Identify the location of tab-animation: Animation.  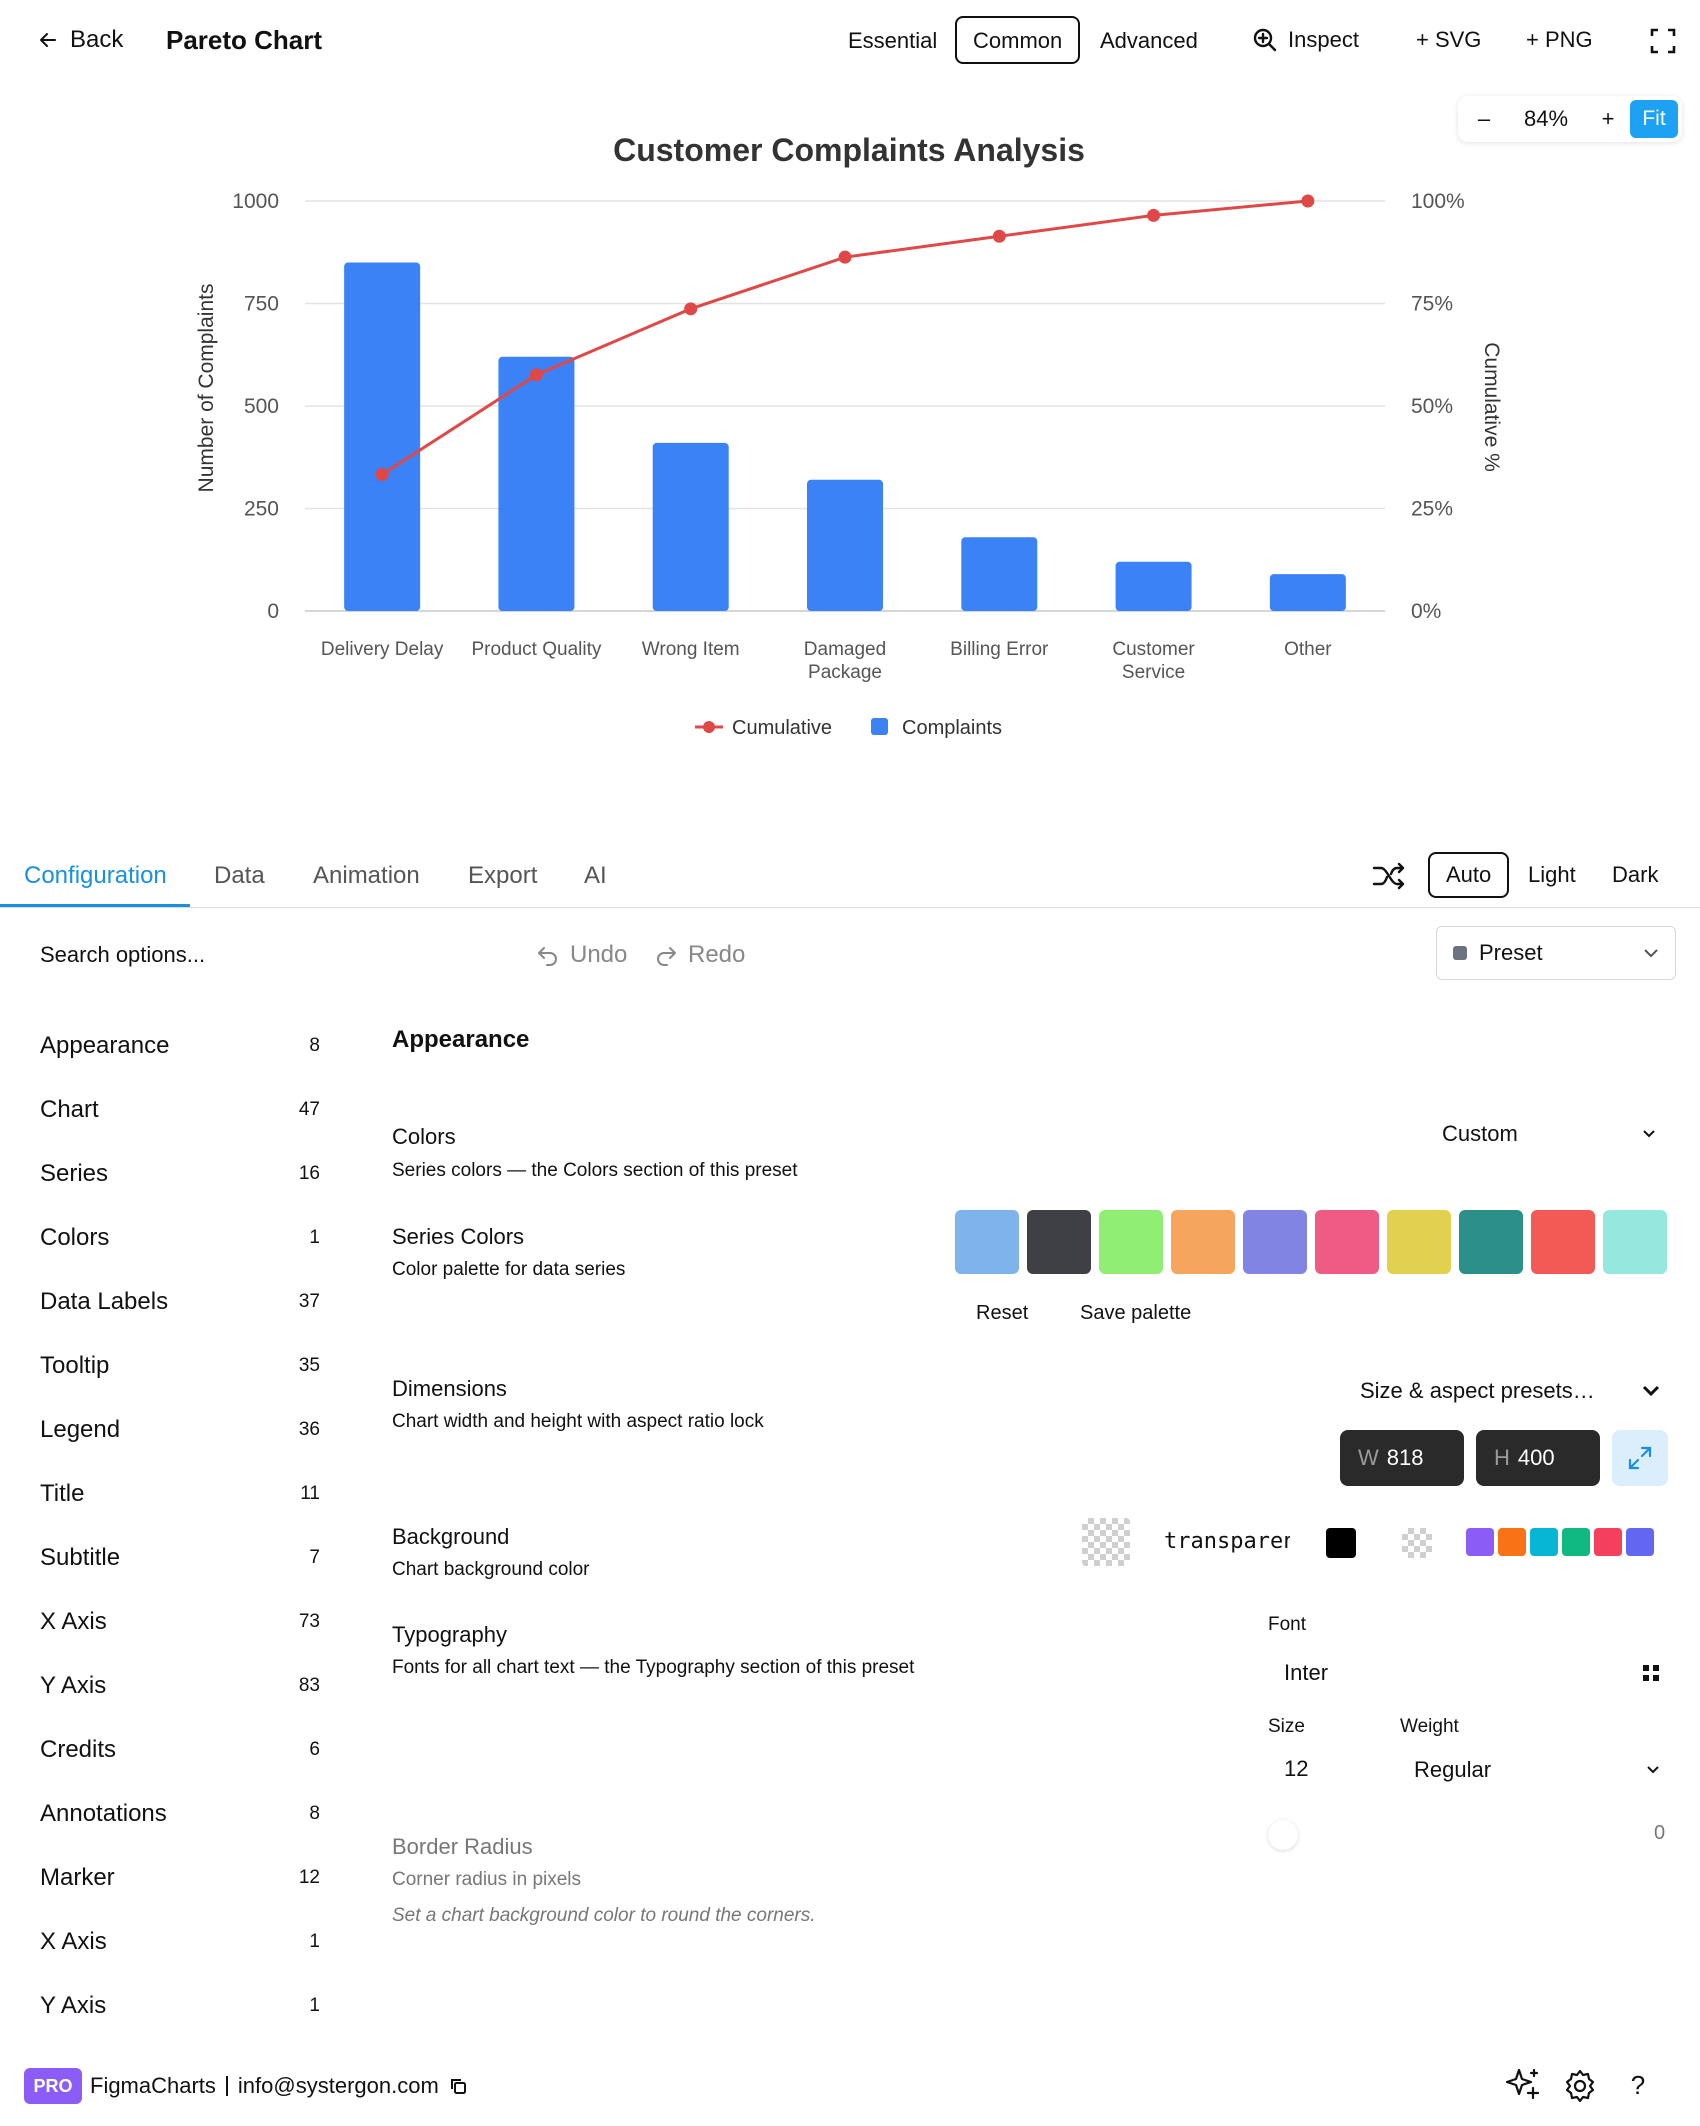
(366, 876).